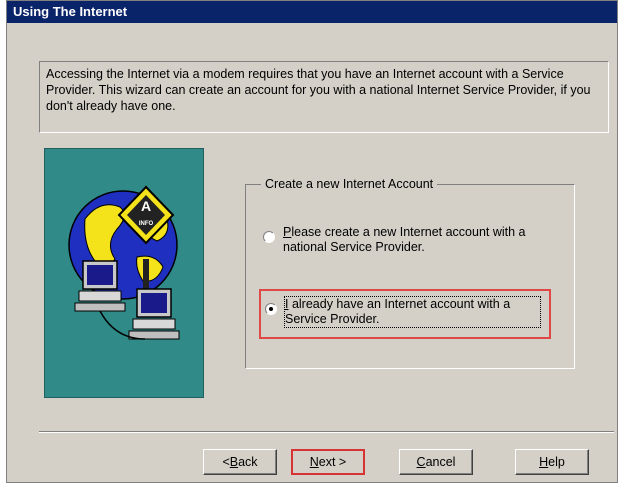 The image size is (624, 489). What do you see at coordinates (552, 462) in the screenshot?
I see `help-button: Help` at bounding box center [552, 462].